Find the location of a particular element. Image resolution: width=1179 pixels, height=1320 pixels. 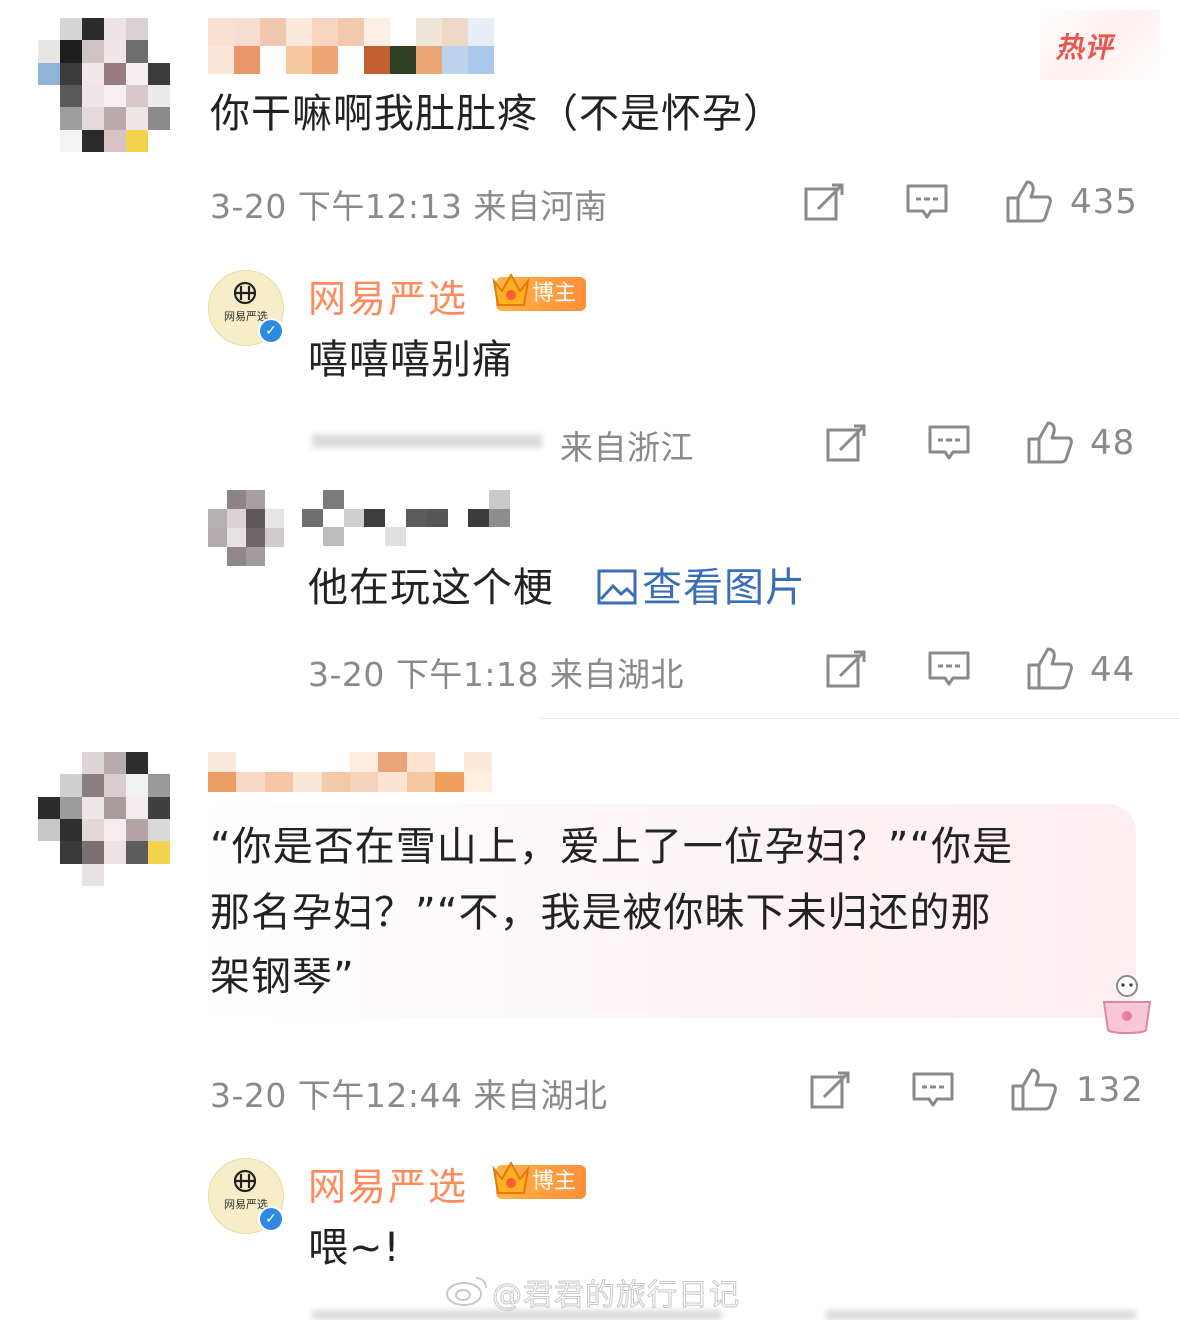

comment-text-line: “你是否在雪山上，爱上了一位孕妇？”“你是 is located at coordinates (612, 847).